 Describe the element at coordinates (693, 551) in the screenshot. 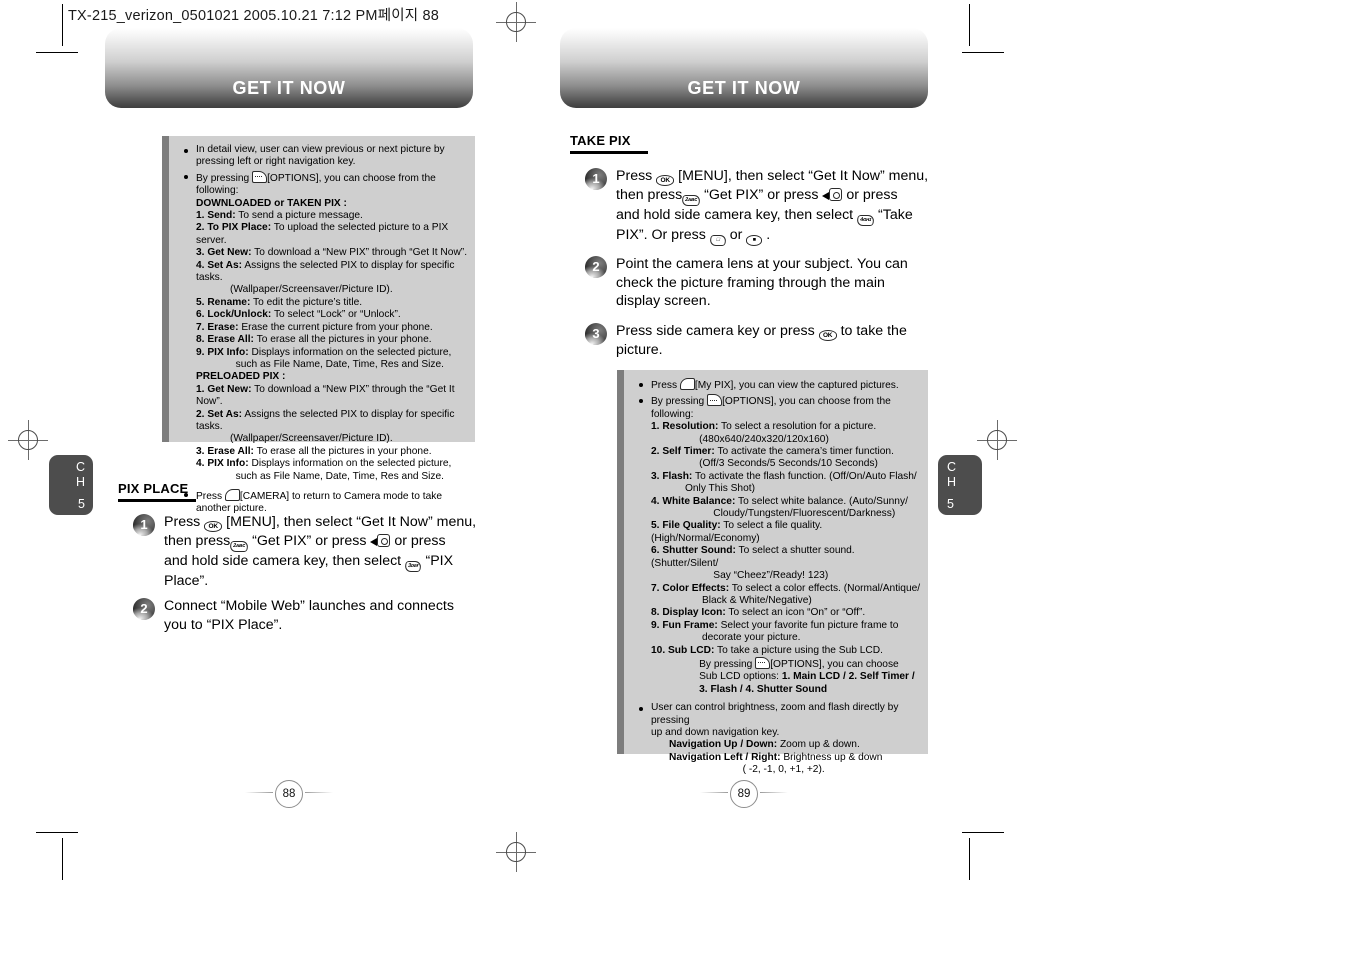

I see `info-option-line-label: 6. Shutter Sound:` at that location.